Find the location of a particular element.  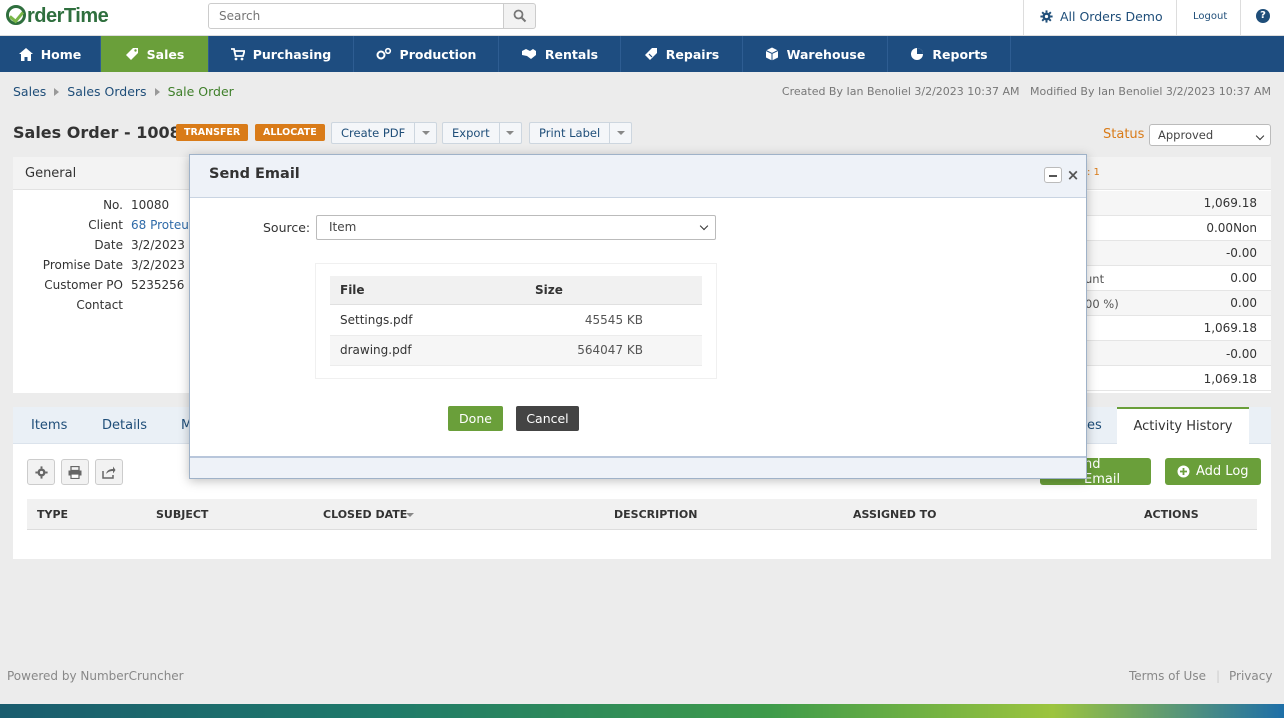

attachment-row: Settings.pdf 45545 KB is located at coordinates (516, 321).